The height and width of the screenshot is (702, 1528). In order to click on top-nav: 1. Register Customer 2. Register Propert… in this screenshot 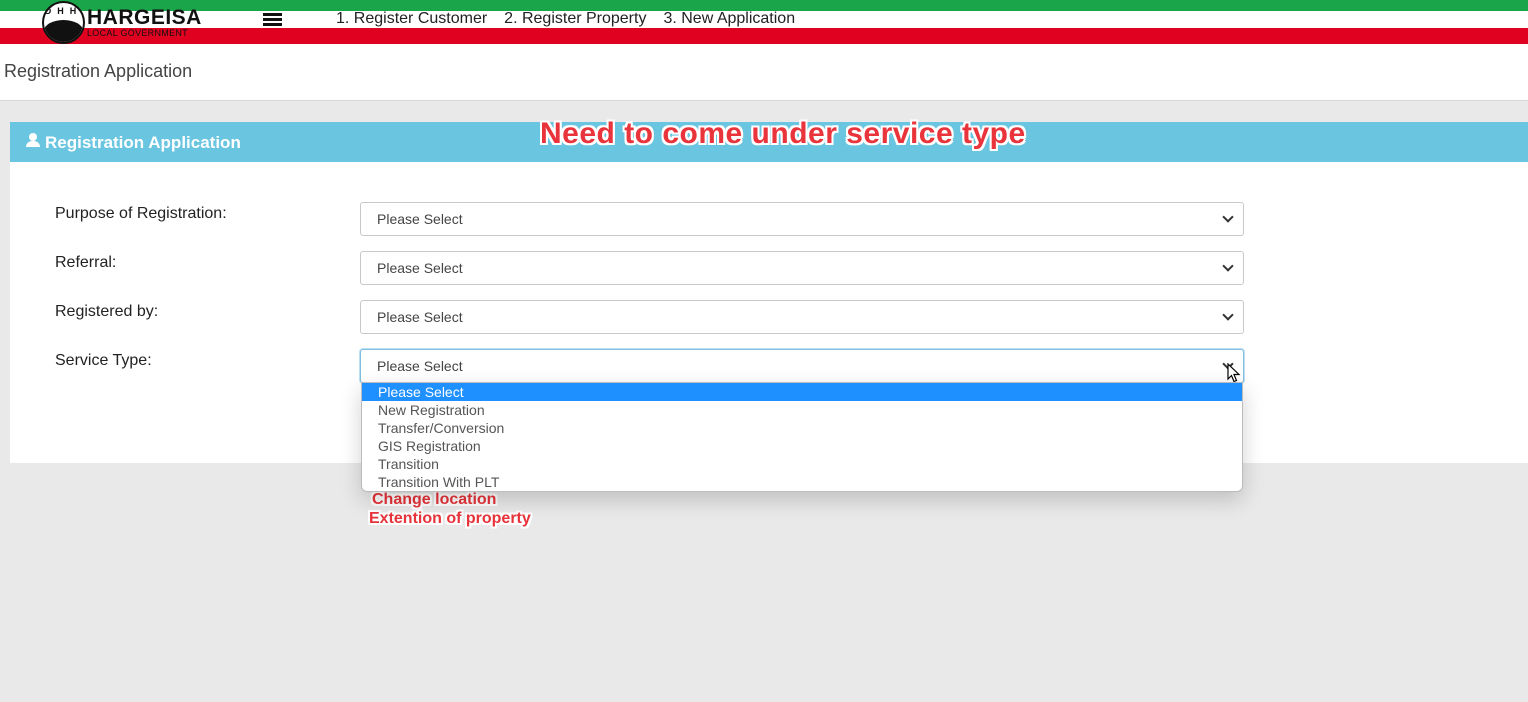, I will do `click(565, 19)`.